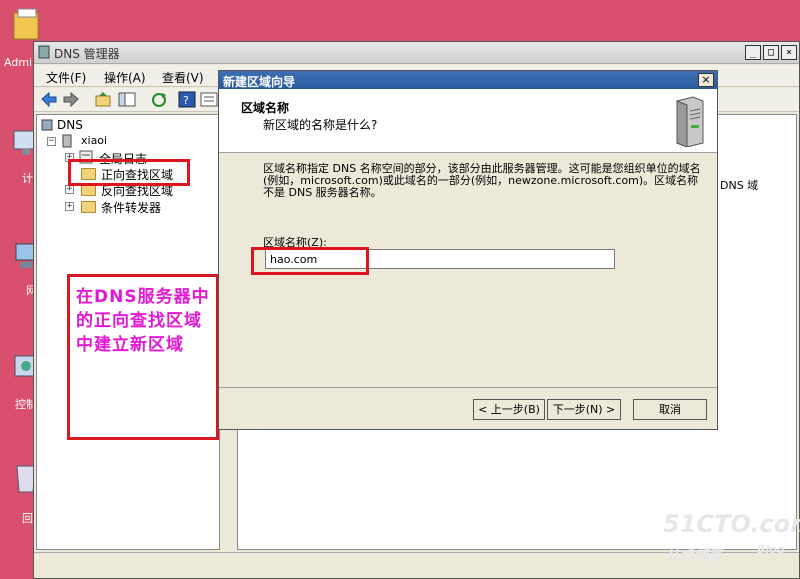 This screenshot has height=579, width=800. What do you see at coordinates (771, 549) in the screenshot?
I see `watermark-blog: Blog` at bounding box center [771, 549].